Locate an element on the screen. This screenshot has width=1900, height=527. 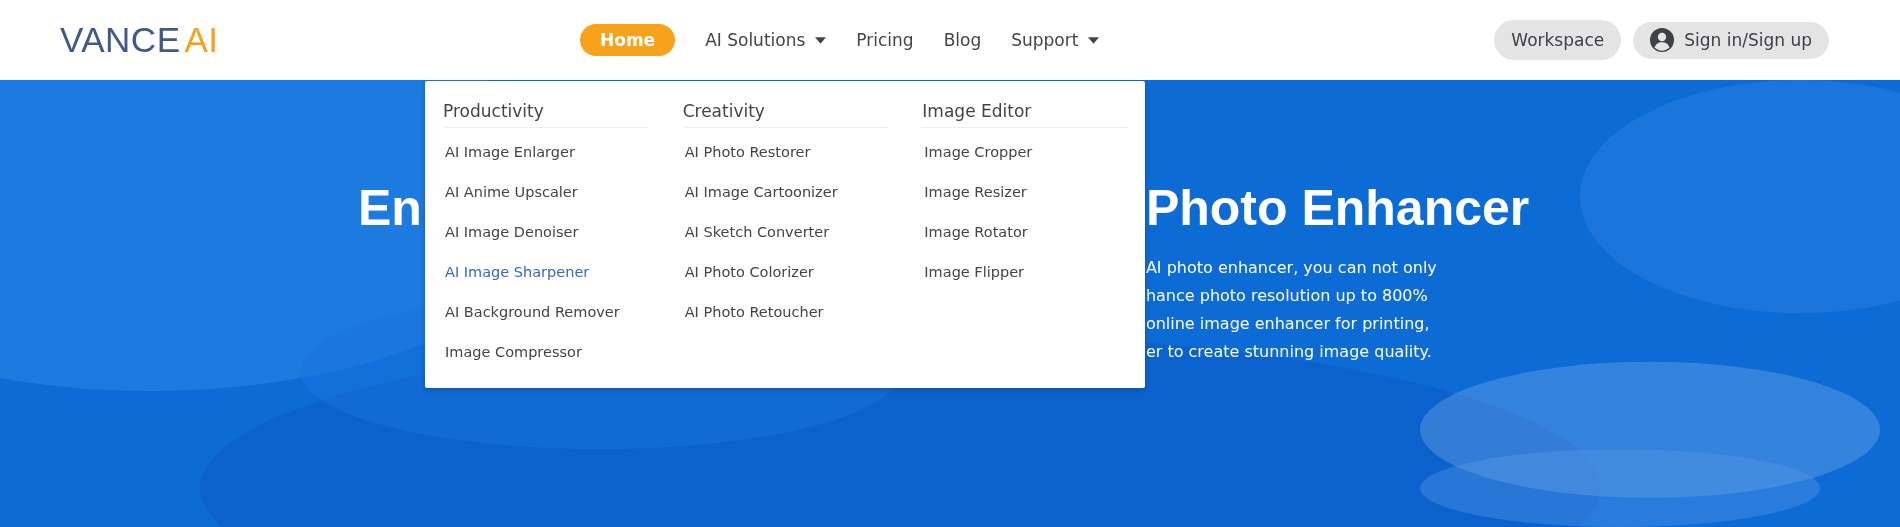
hero-title: En is located at coordinates (390, 209).